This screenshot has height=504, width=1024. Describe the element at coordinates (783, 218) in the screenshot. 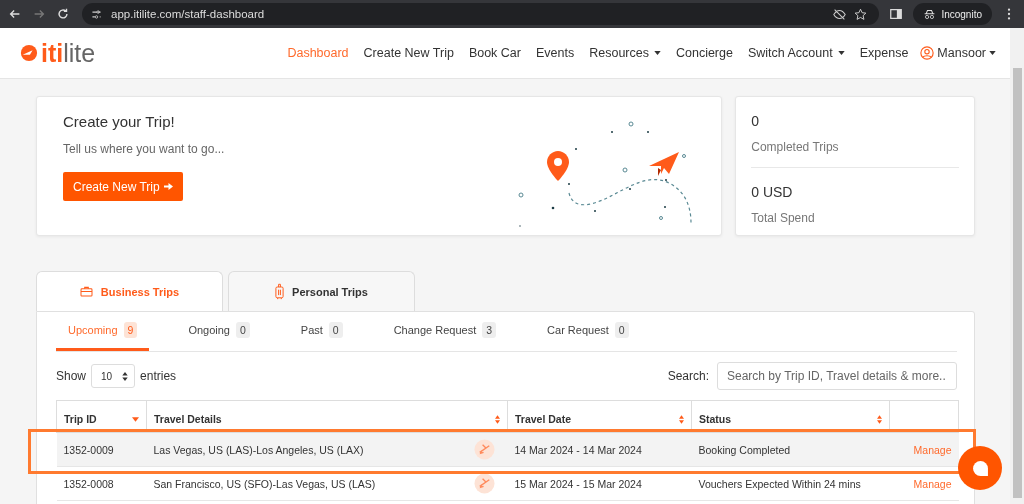

I see `stat-label: Total Spend` at that location.